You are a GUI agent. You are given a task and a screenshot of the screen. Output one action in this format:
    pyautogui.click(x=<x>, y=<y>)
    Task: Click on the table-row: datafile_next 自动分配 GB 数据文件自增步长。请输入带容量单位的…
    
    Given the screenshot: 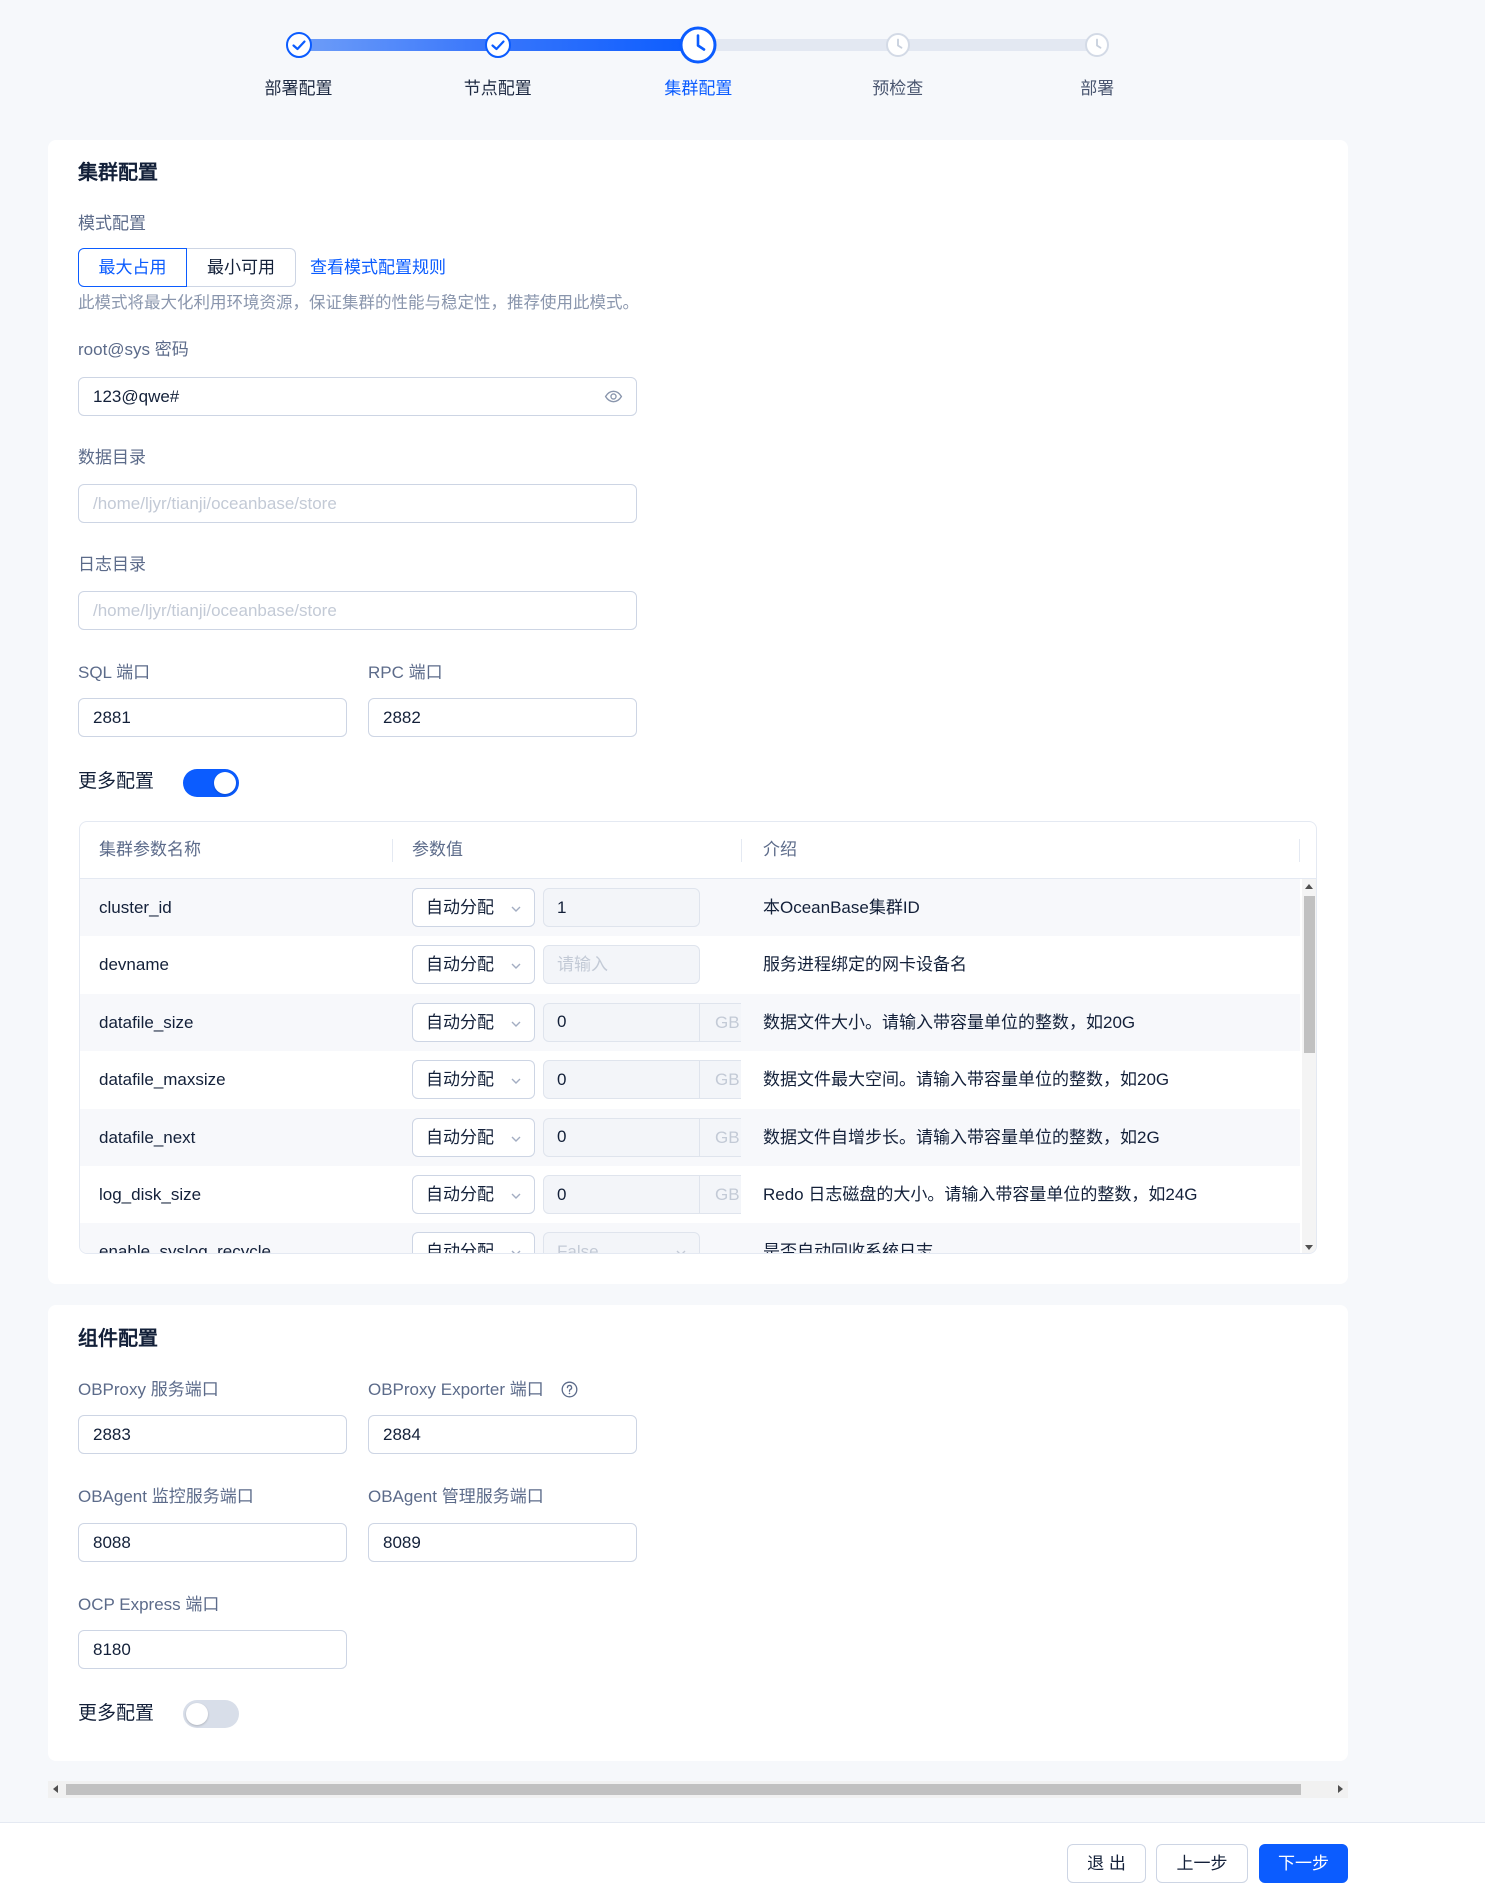 What is the action you would take?
    pyautogui.click(x=690, y=1137)
    